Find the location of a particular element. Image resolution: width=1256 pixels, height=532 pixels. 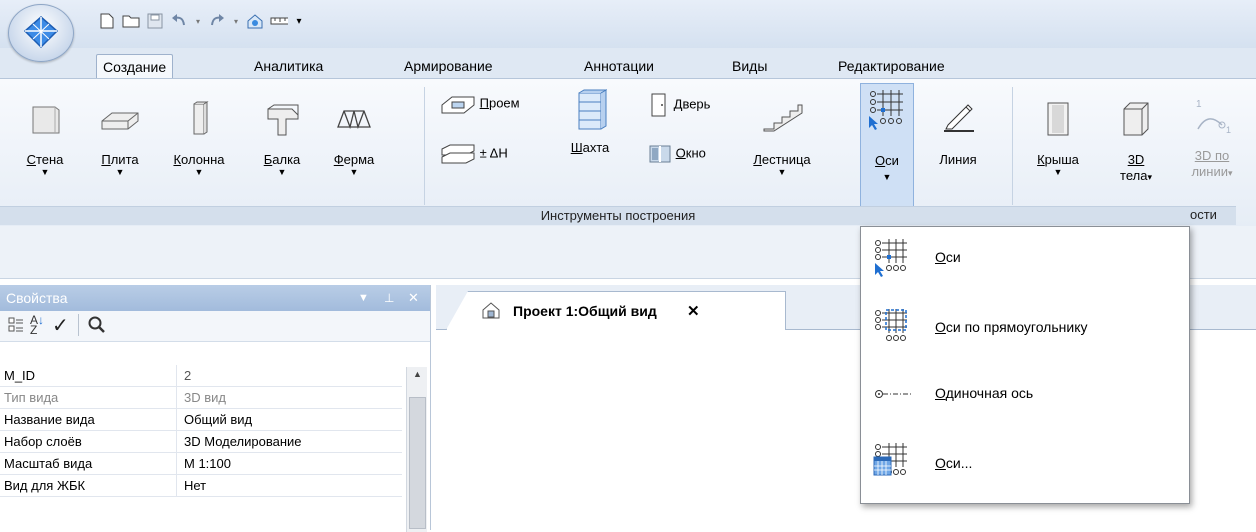

shaft-button: Шахта is located at coordinates (590, 122).